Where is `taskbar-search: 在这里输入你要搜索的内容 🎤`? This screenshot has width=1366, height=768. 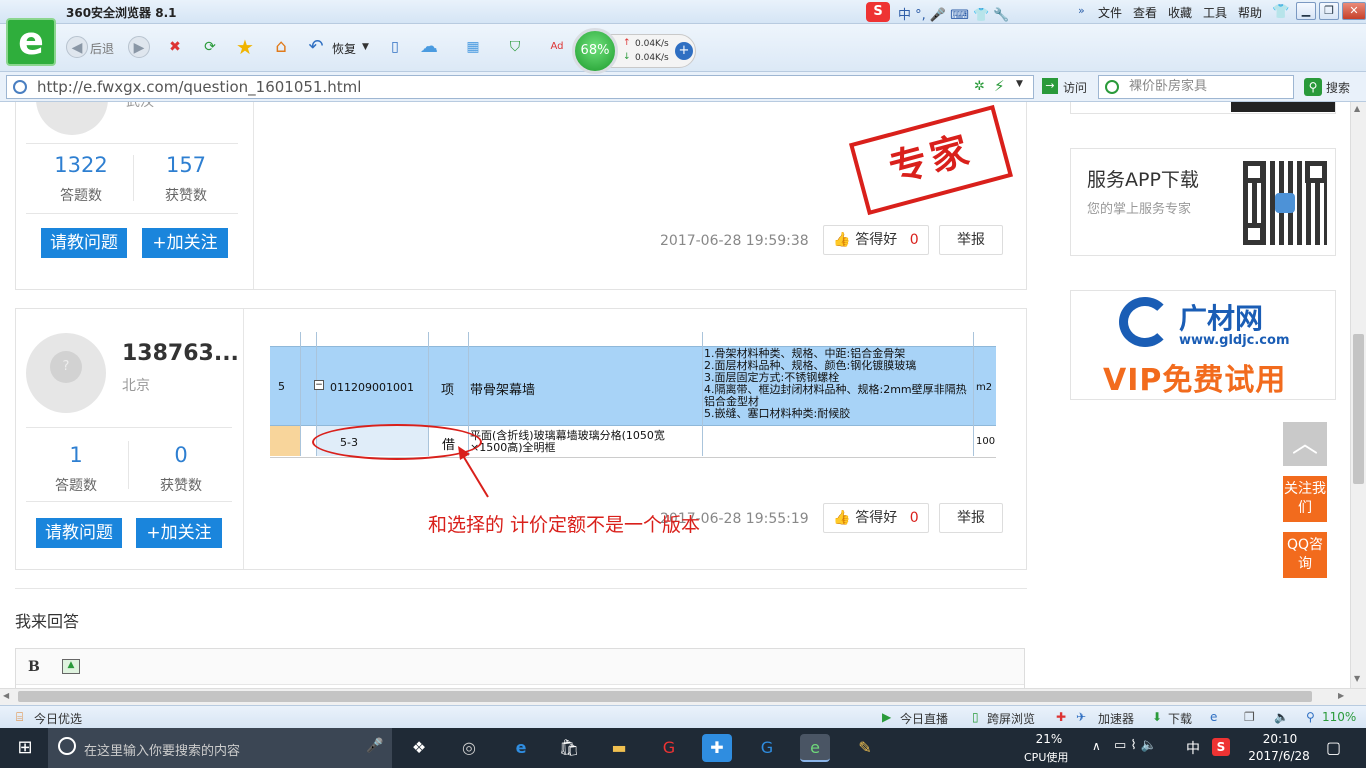
taskbar-search: 在这里输入你要搜索的内容 🎤 is located at coordinates (220, 748).